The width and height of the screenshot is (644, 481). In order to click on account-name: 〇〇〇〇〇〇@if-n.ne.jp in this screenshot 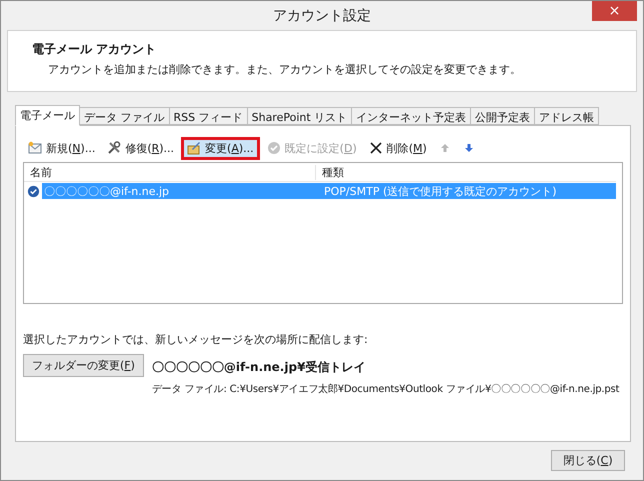, I will do `click(106, 191)`.